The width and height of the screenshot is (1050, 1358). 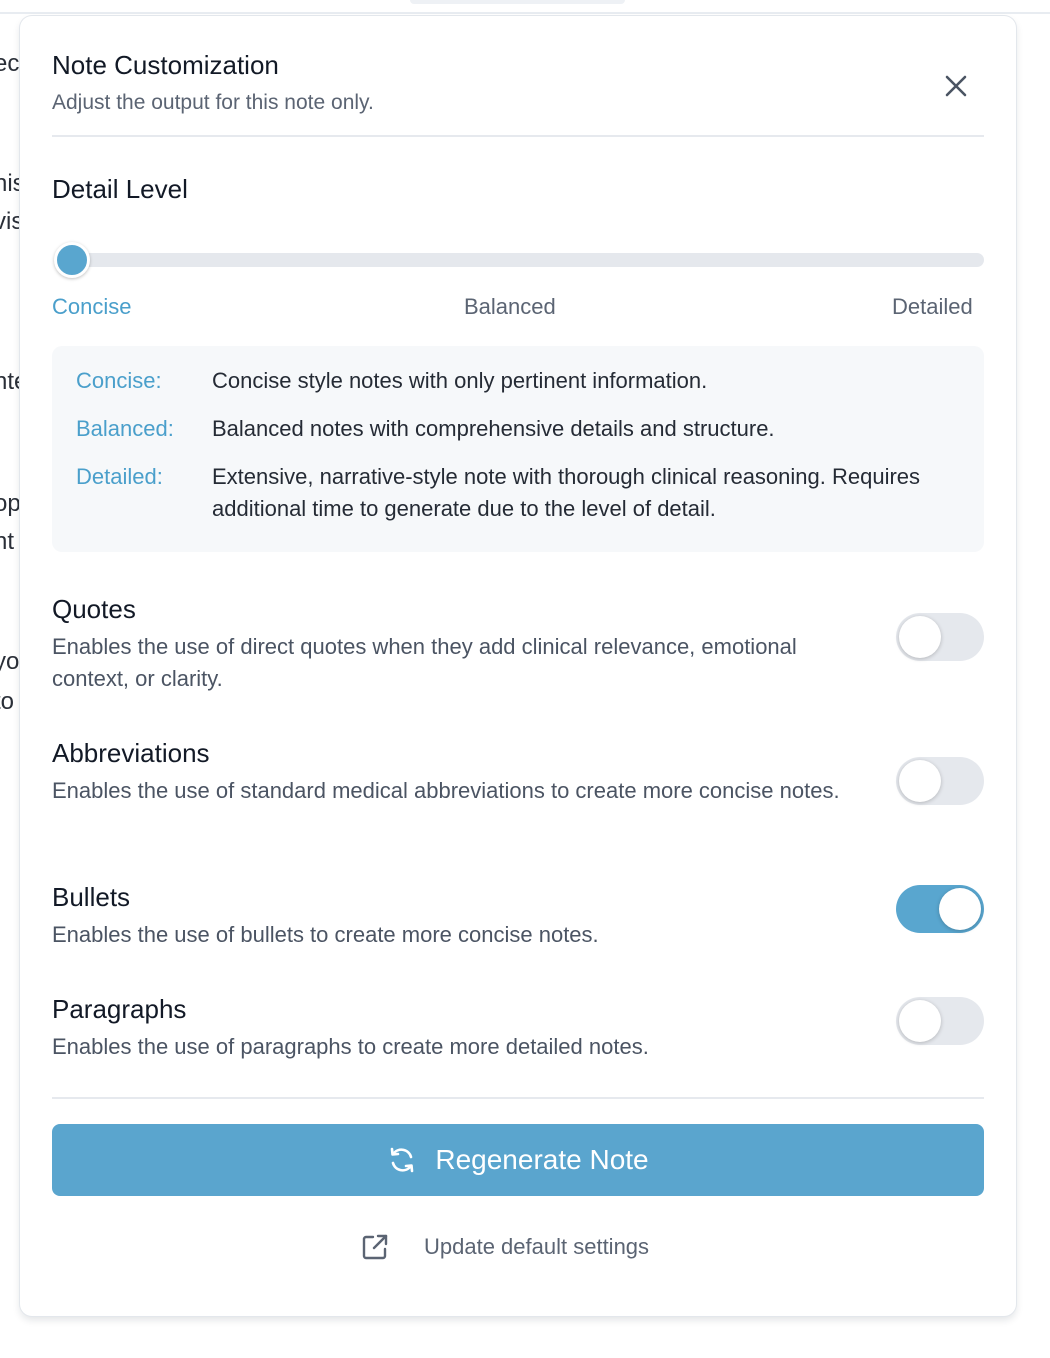 I want to click on slider-option-detailed: Detailed, so click(x=932, y=307).